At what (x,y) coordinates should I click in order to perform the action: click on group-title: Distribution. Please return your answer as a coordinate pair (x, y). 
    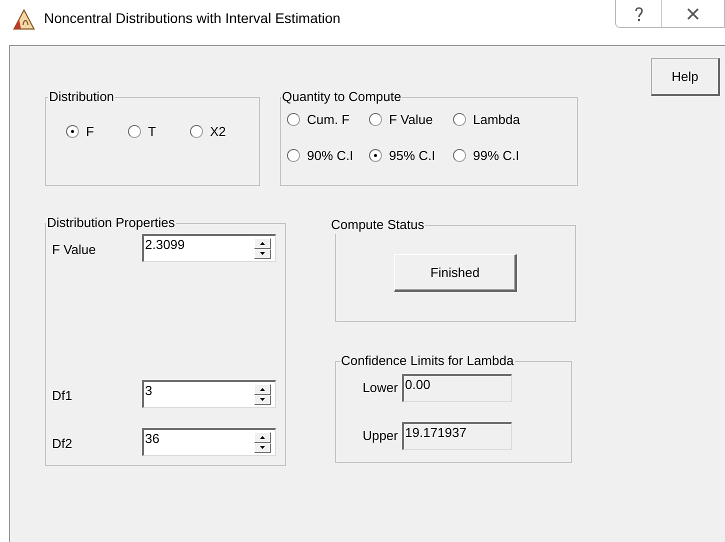
    Looking at the image, I should click on (82, 97).